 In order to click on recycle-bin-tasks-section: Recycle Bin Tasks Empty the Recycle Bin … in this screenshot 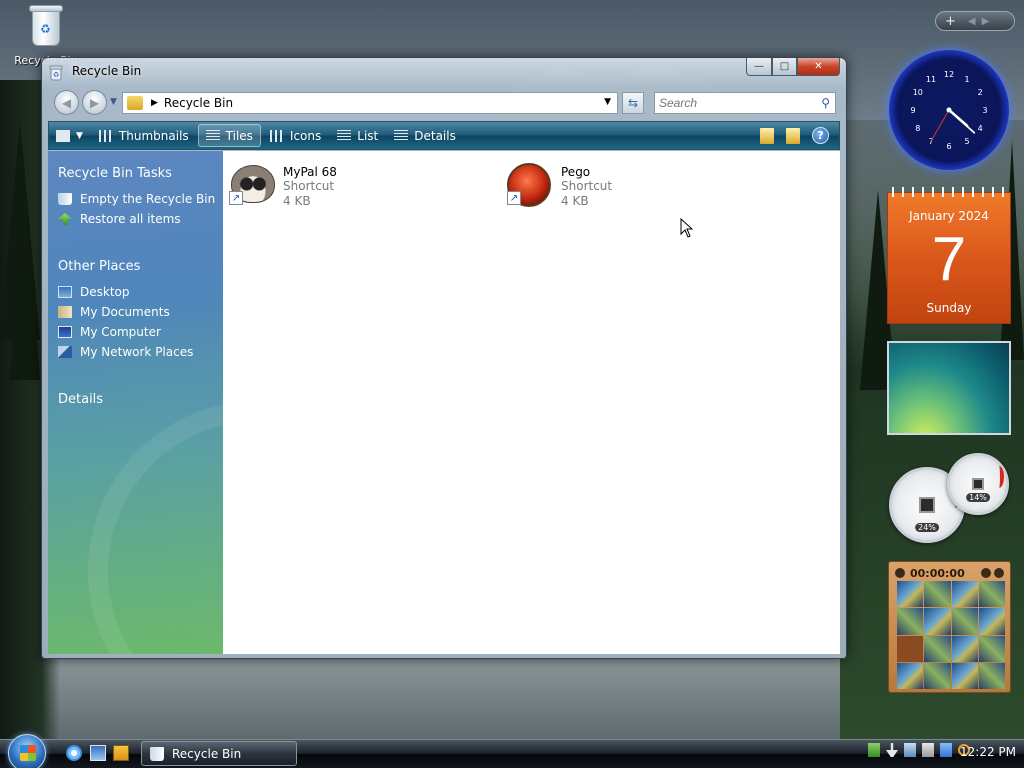, I will do `click(135, 197)`.